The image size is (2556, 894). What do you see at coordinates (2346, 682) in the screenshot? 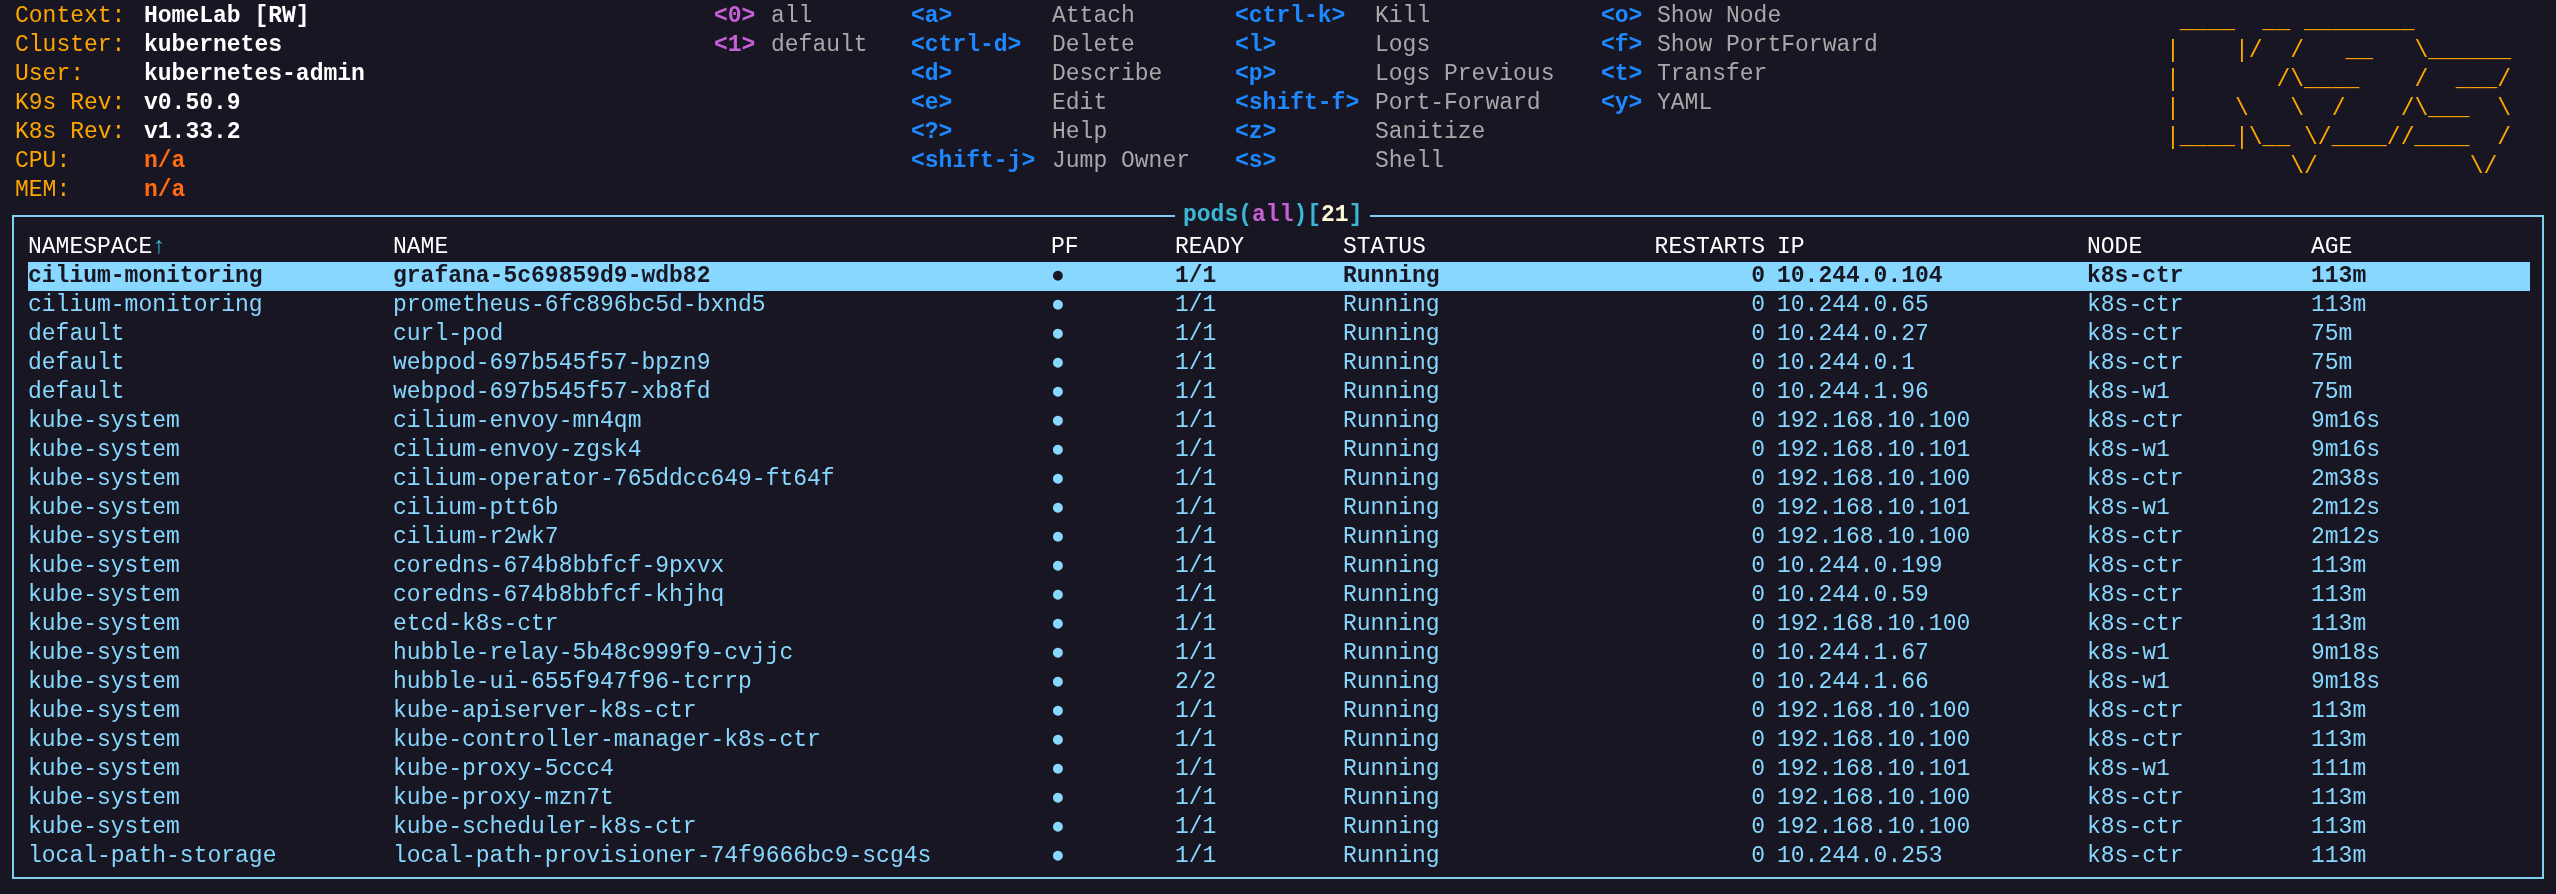
I see `age-cell-text: 9m18s` at bounding box center [2346, 682].